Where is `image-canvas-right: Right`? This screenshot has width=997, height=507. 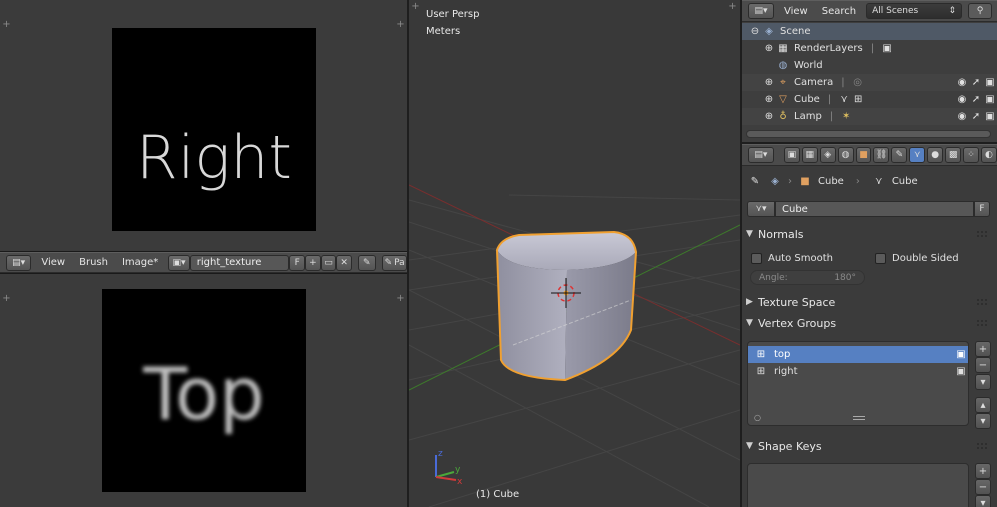 image-canvas-right: Right is located at coordinates (214, 129).